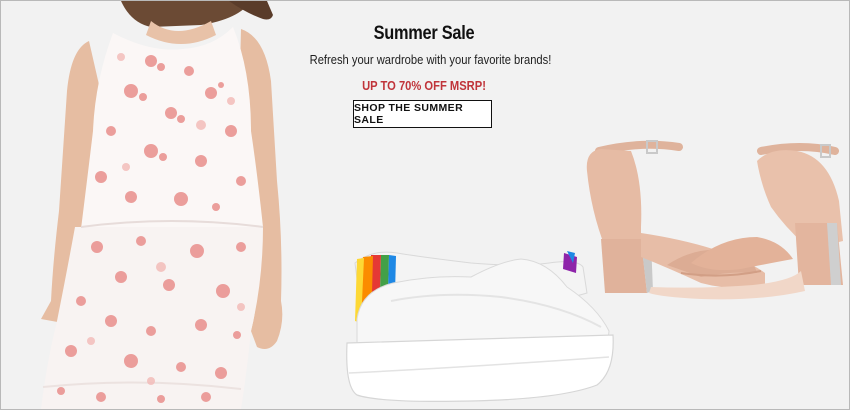 The image size is (850, 410). What do you see at coordinates (424, 33) in the screenshot?
I see `sale-title: Summer Sale` at bounding box center [424, 33].